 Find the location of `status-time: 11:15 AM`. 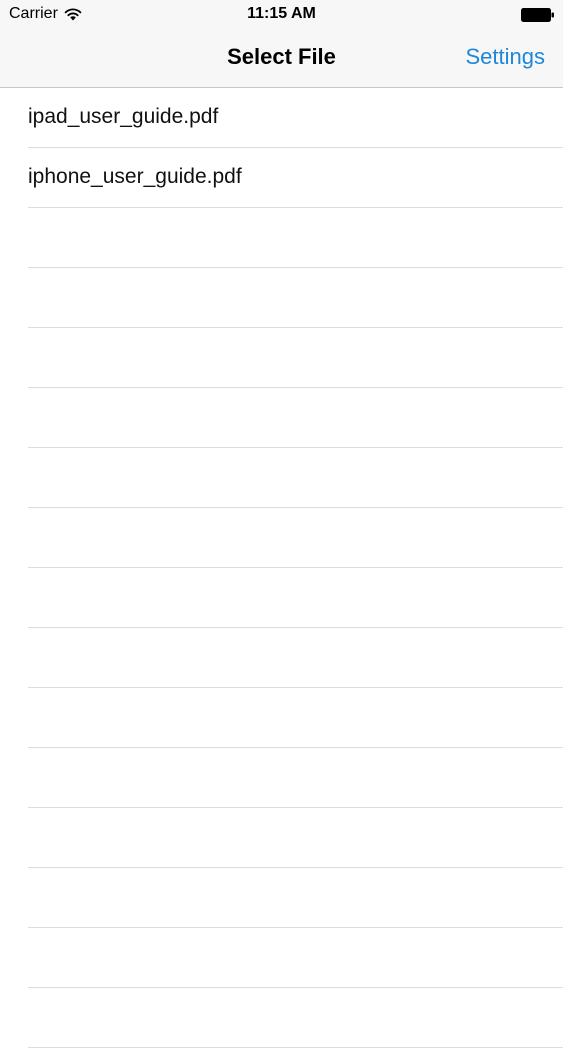

status-time: 11:15 AM is located at coordinates (281, 13).